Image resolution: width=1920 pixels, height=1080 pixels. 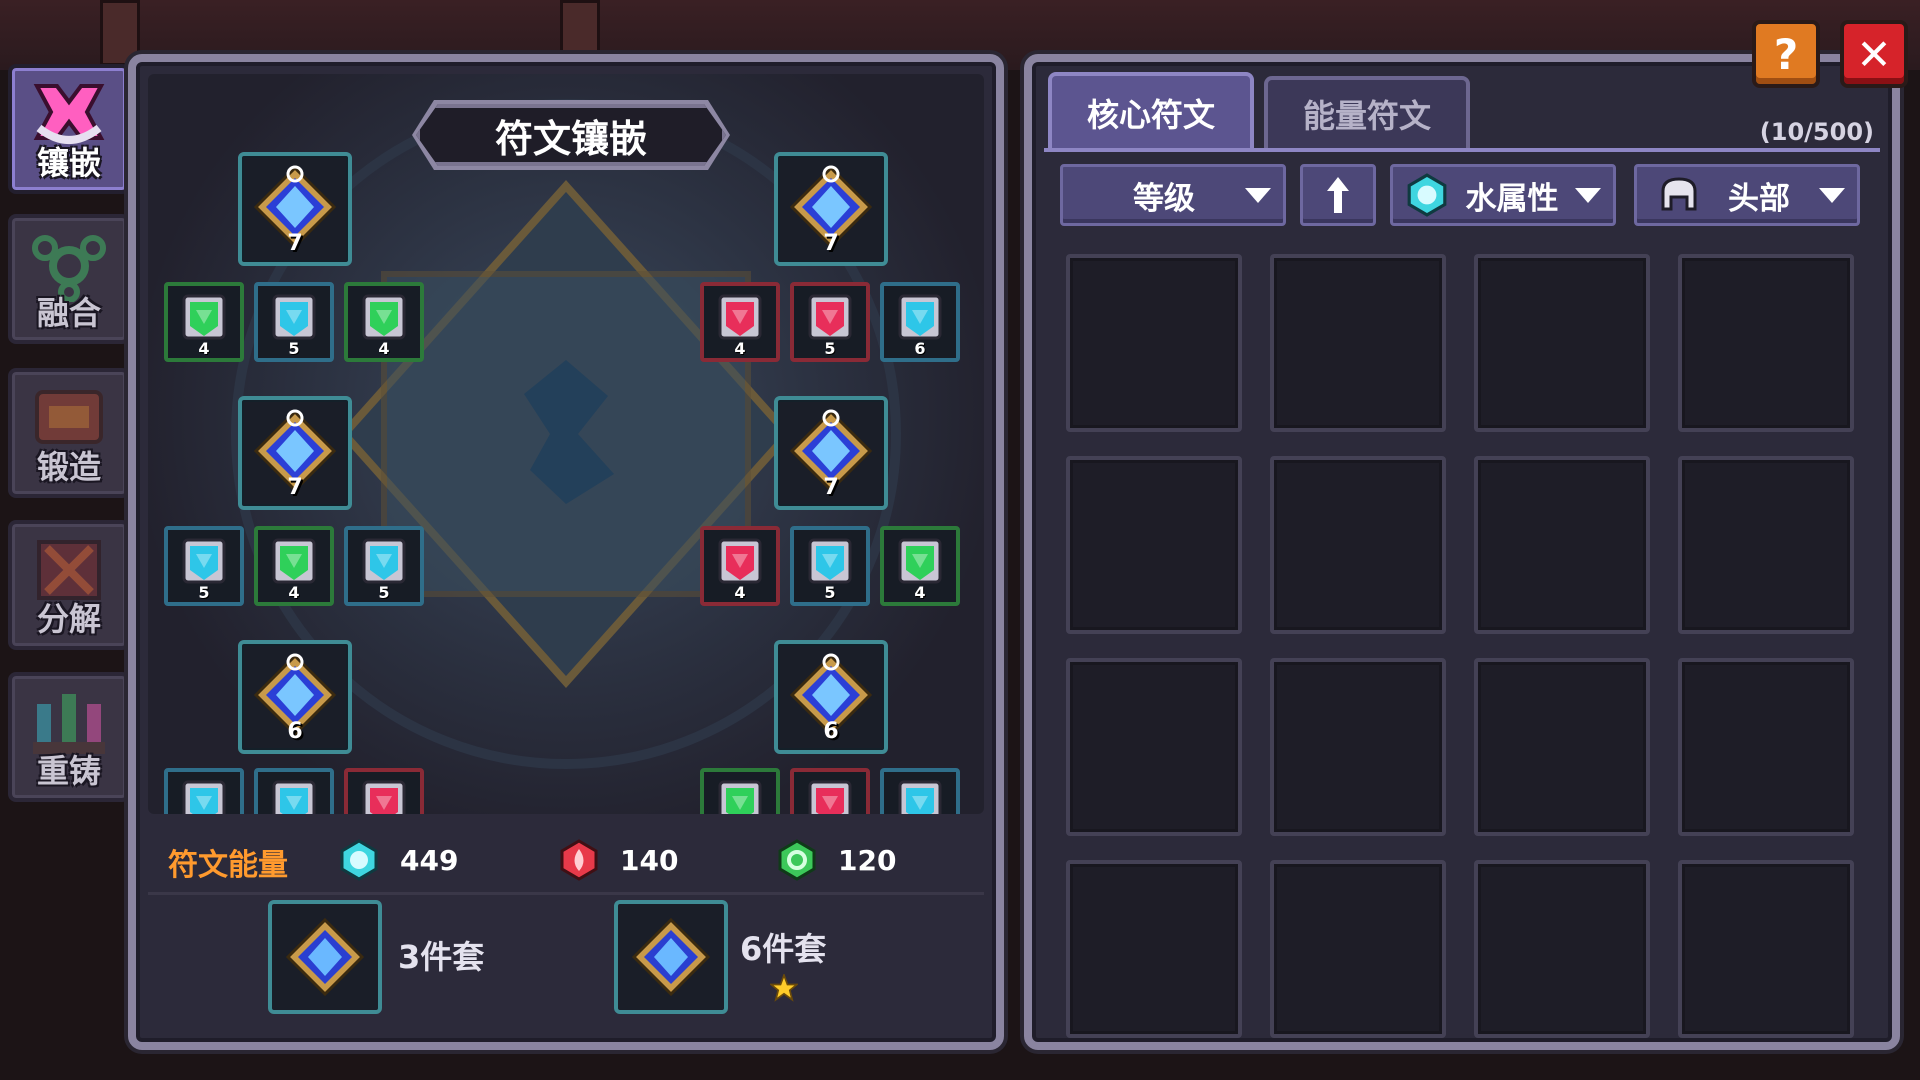 I want to click on side-tab-fusion: 融合, so click(x=69, y=279).